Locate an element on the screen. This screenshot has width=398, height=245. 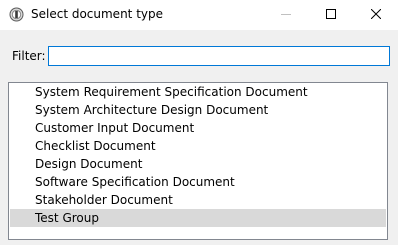
list-item: Test Group is located at coordinates (198, 218).